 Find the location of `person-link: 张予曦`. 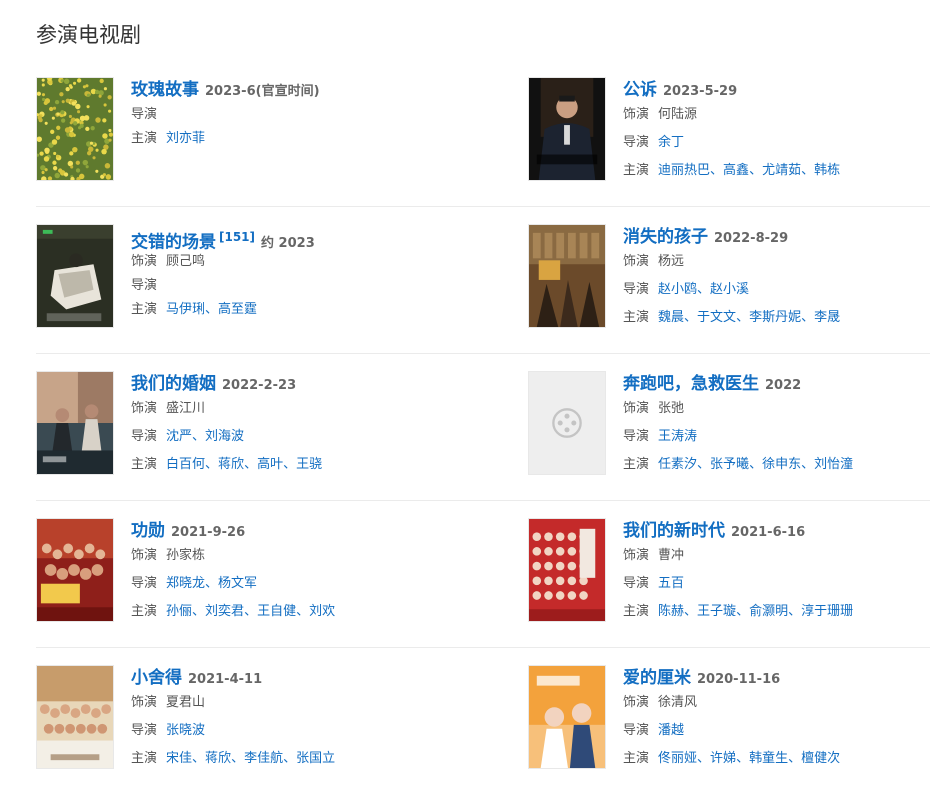

person-link: 张予曦 is located at coordinates (729, 464).